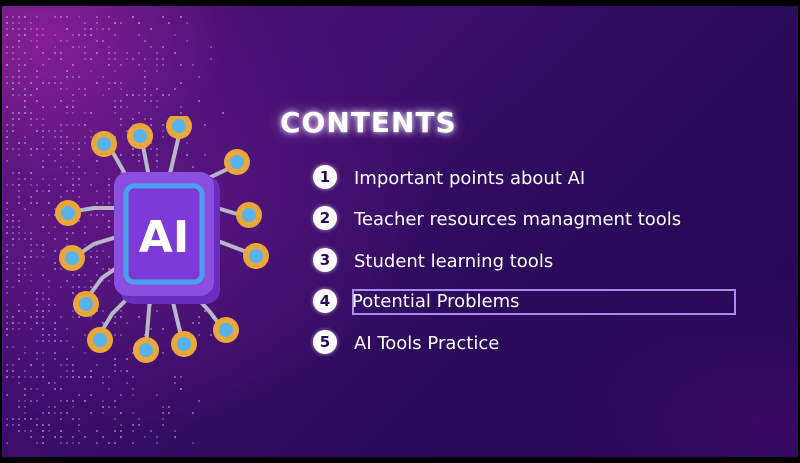 This screenshot has width=800, height=463. What do you see at coordinates (518, 219) in the screenshot?
I see `list-item-label: Teacher resources managment tools` at bounding box center [518, 219].